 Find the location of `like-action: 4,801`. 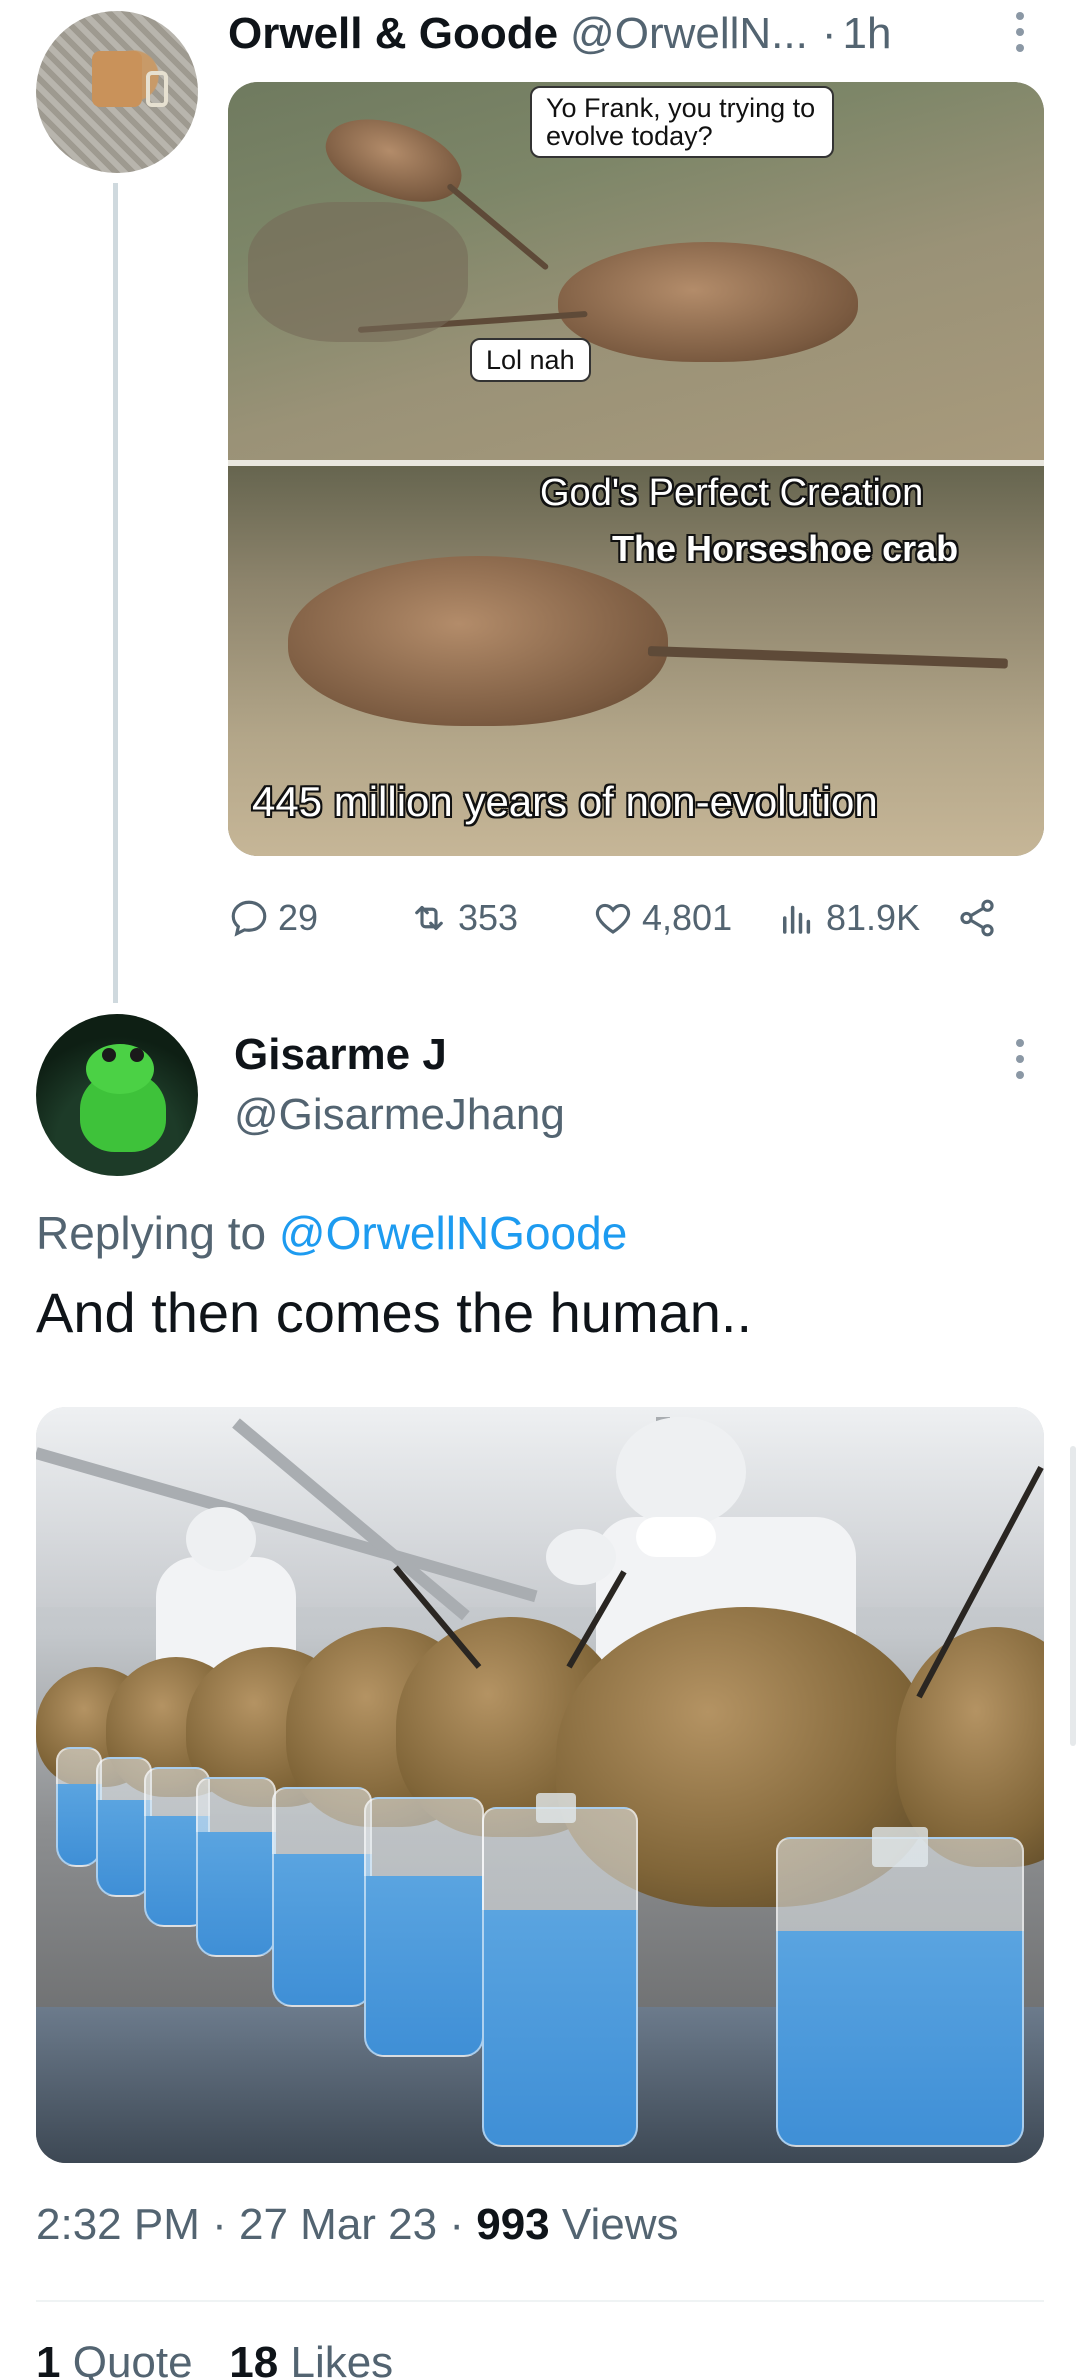

like-action: 4,801 is located at coordinates (662, 918).